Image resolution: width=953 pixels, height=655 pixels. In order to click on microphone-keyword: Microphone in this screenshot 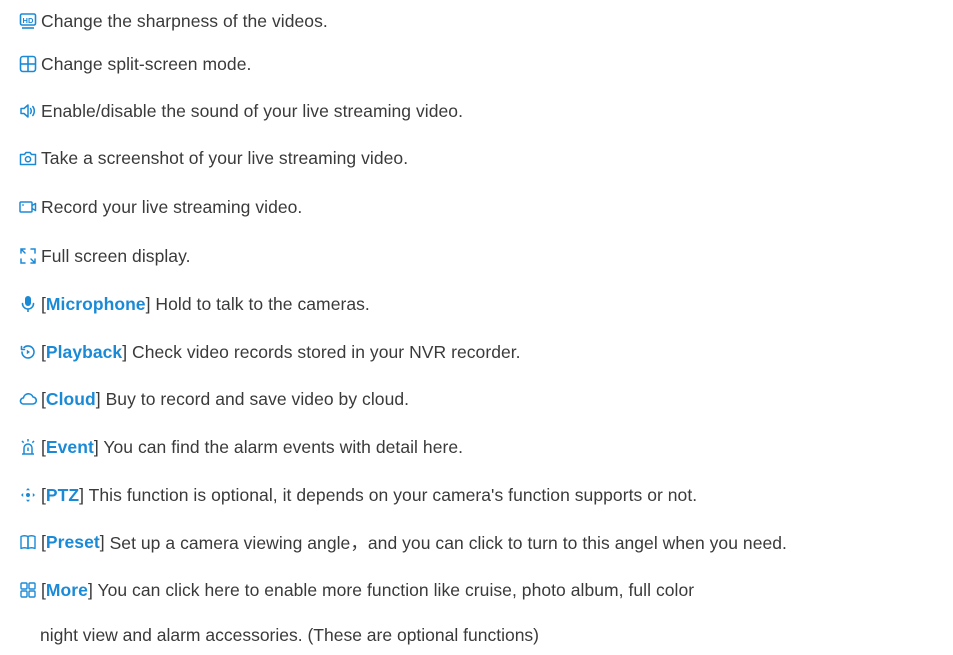, I will do `click(95, 303)`.